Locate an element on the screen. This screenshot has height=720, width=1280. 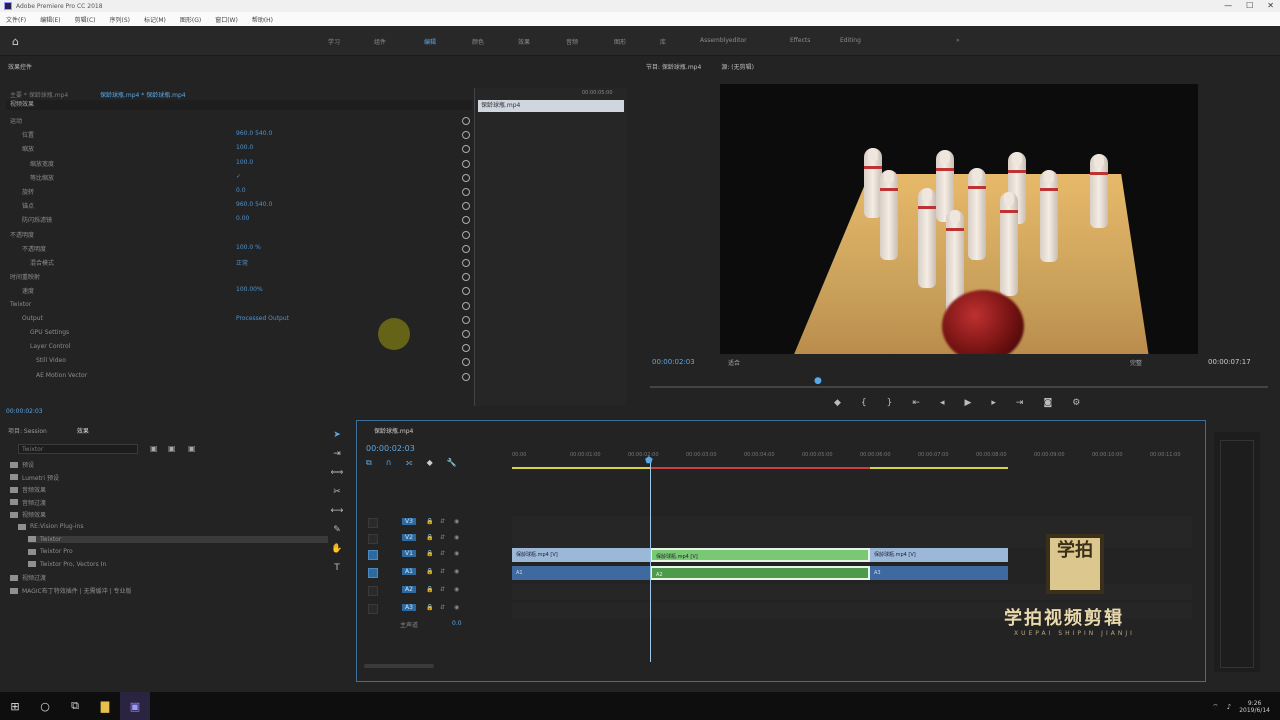
a1-clip-b: A2 is located at coordinates (760, 573).